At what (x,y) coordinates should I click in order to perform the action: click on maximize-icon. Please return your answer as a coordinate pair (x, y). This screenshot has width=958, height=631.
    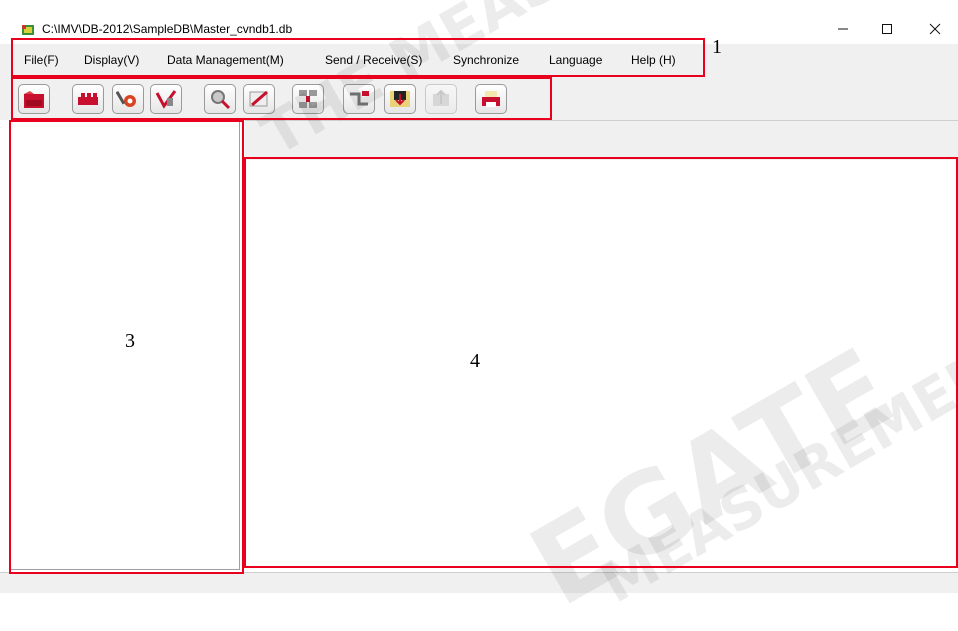
    Looking at the image, I should click on (887, 29).